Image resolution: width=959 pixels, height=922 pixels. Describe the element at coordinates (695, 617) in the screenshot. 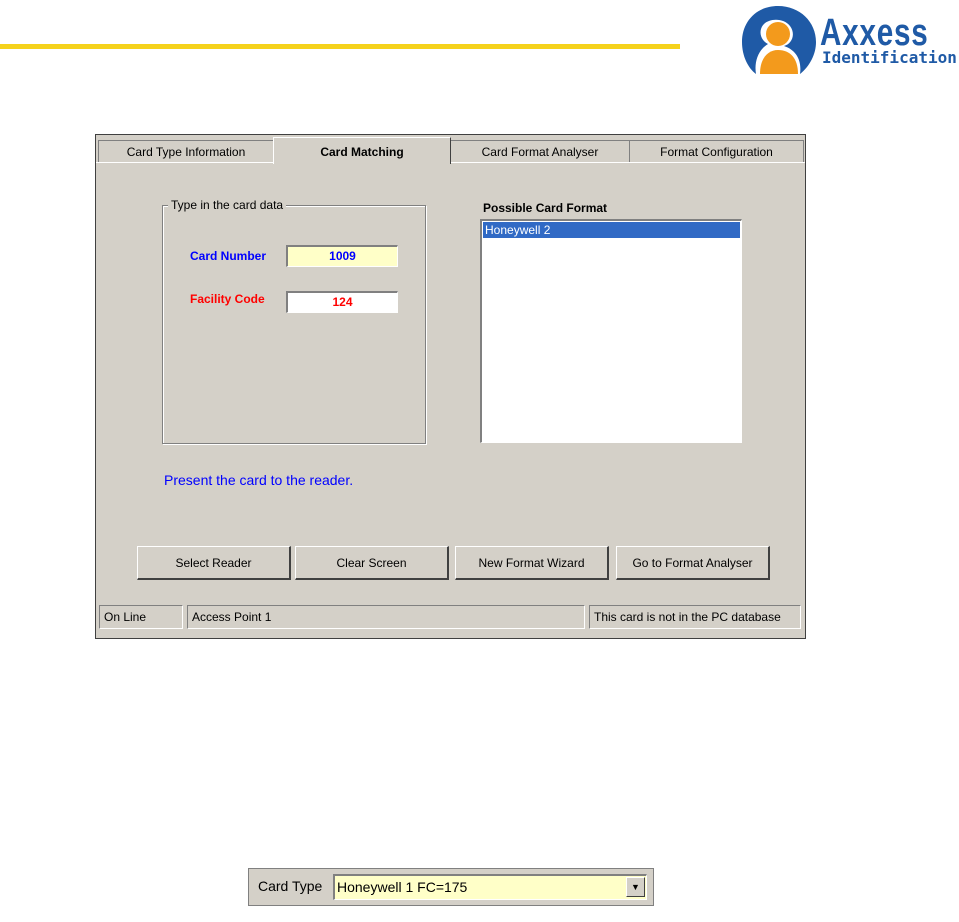

I see `status-database: This card is not in the PC database` at that location.